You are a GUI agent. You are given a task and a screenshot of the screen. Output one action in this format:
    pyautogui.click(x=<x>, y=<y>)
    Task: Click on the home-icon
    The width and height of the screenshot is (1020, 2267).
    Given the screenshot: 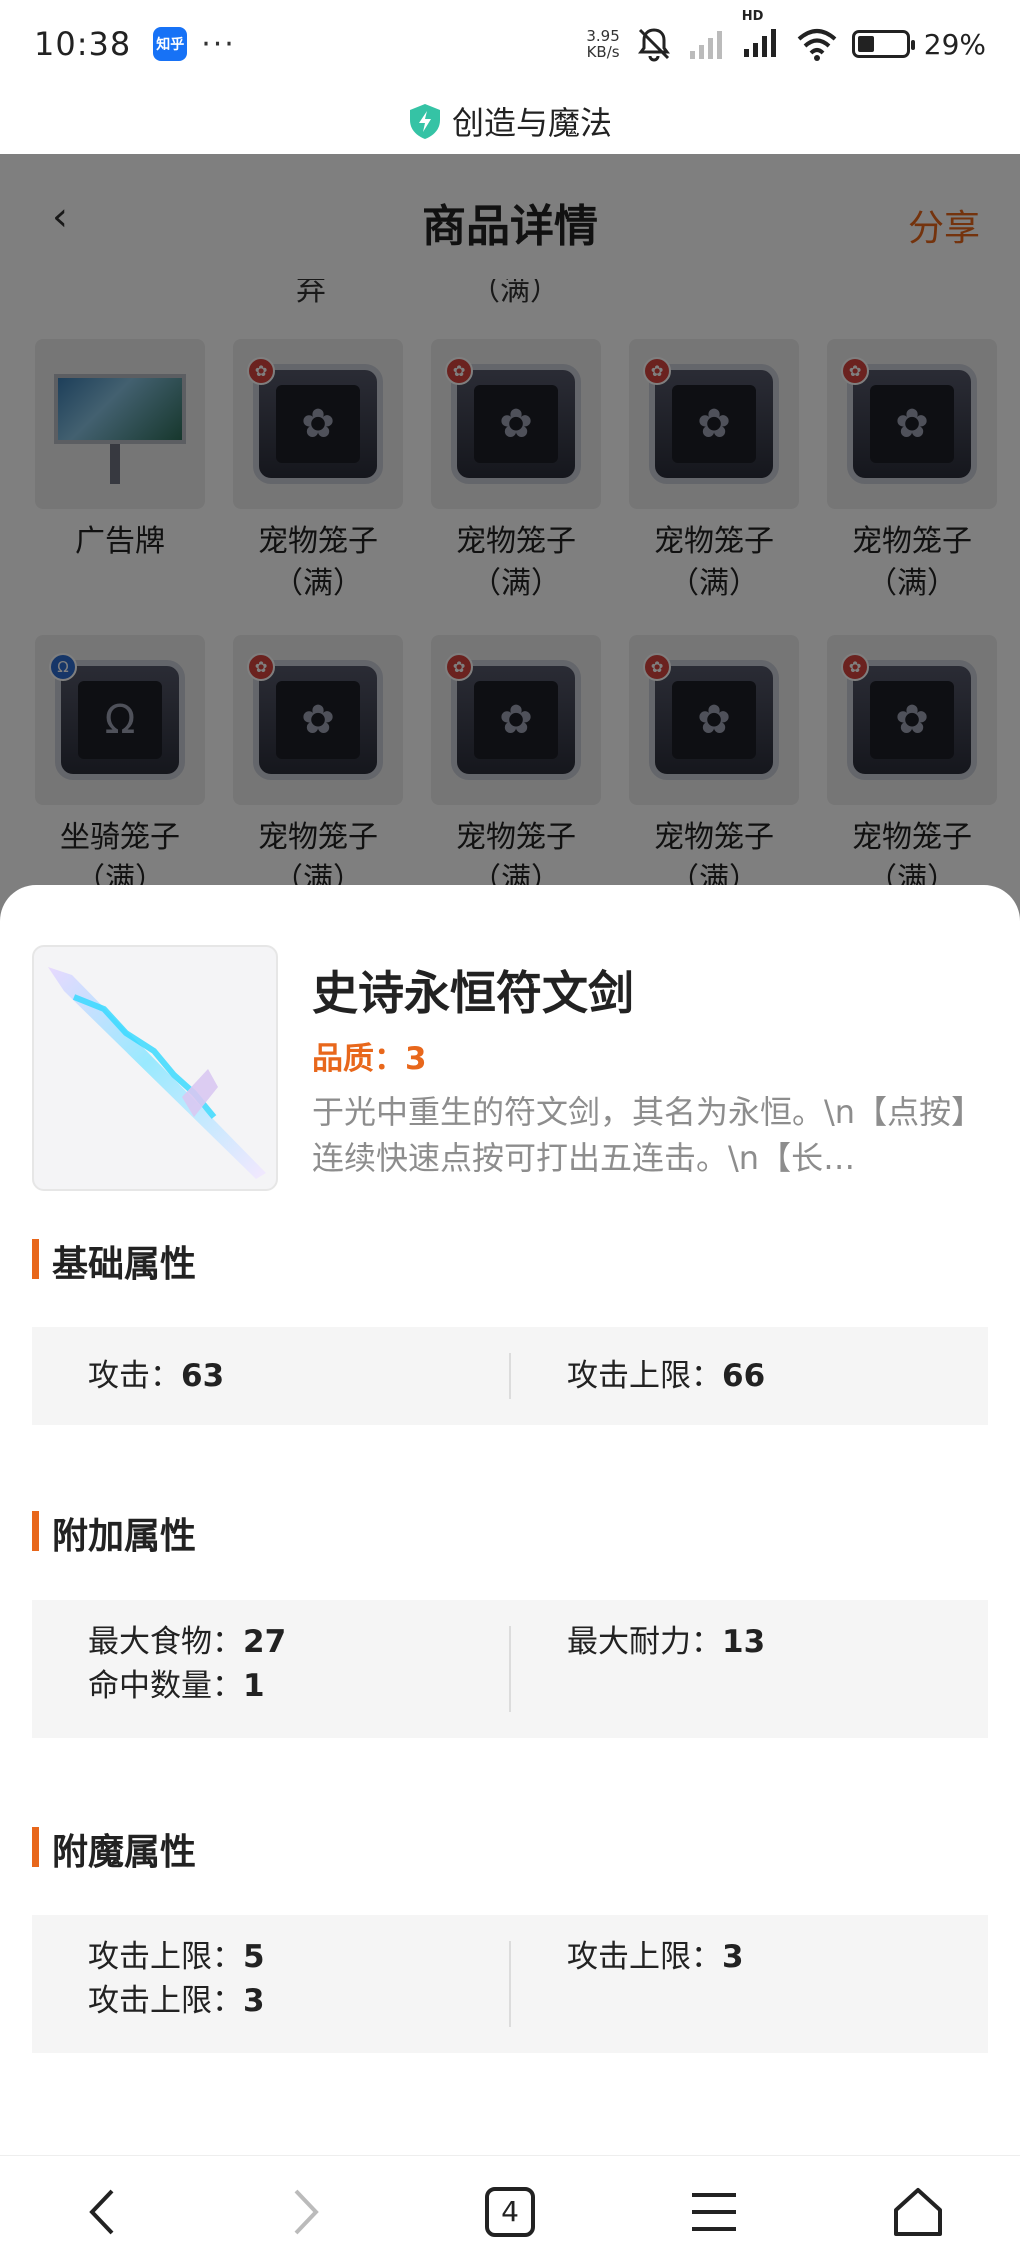 What is the action you would take?
    pyautogui.click(x=918, y=2211)
    